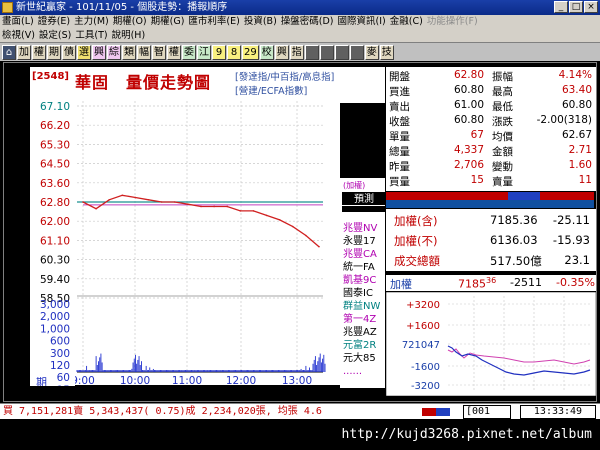 The image size is (600, 450). Describe the element at coordinates (502, 107) in the screenshot. I see `stat-label: 最低` at that location.